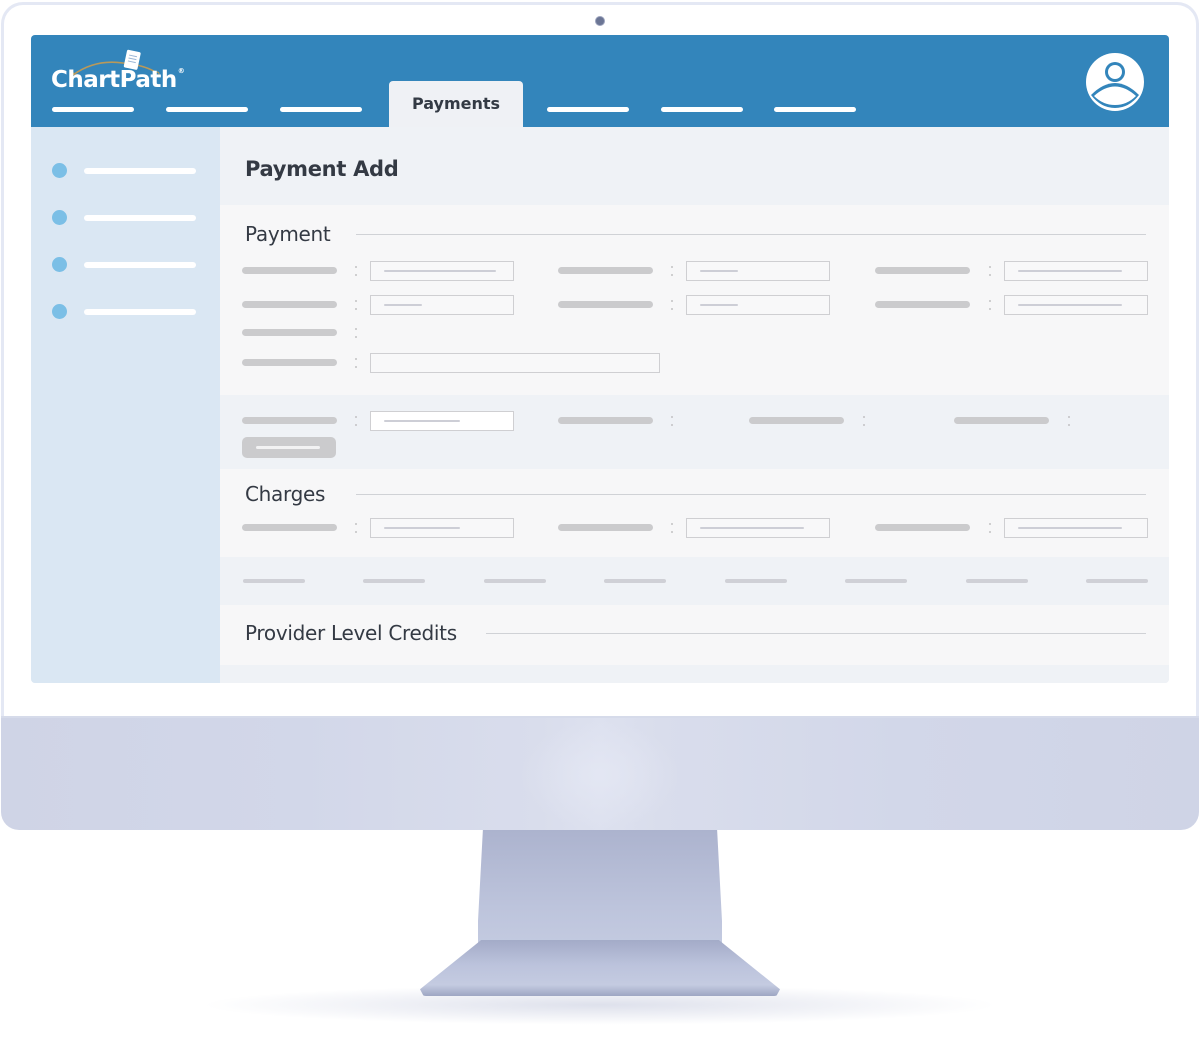 The height and width of the screenshot is (1040, 1200). Describe the element at coordinates (600, 775) in the screenshot. I see `monitor-logo-glow` at that location.